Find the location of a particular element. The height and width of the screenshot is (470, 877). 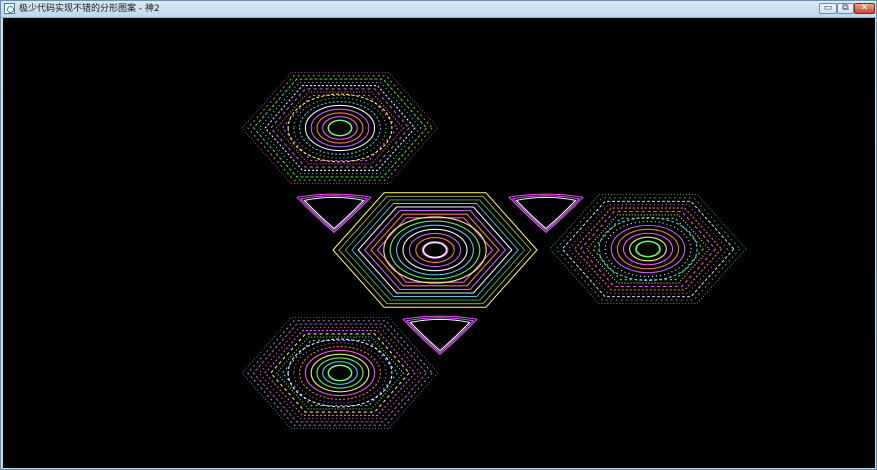

orbit-center is located at coordinates (435, 250).